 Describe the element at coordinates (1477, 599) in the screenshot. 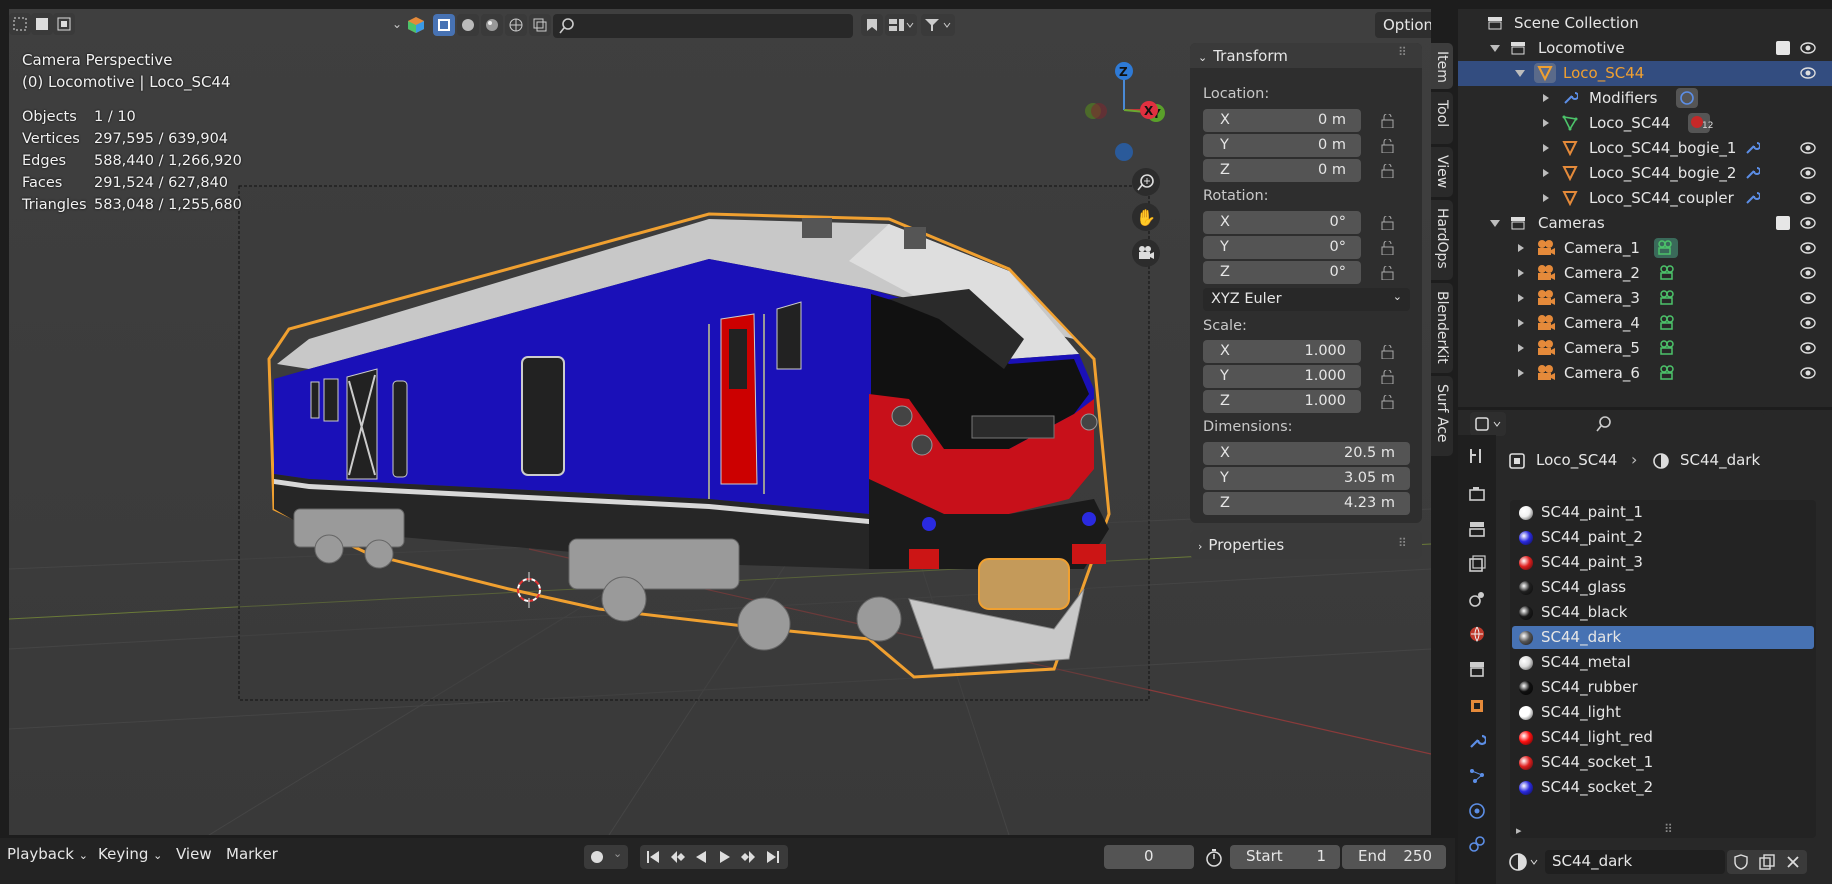

I see `scene-icon` at that location.